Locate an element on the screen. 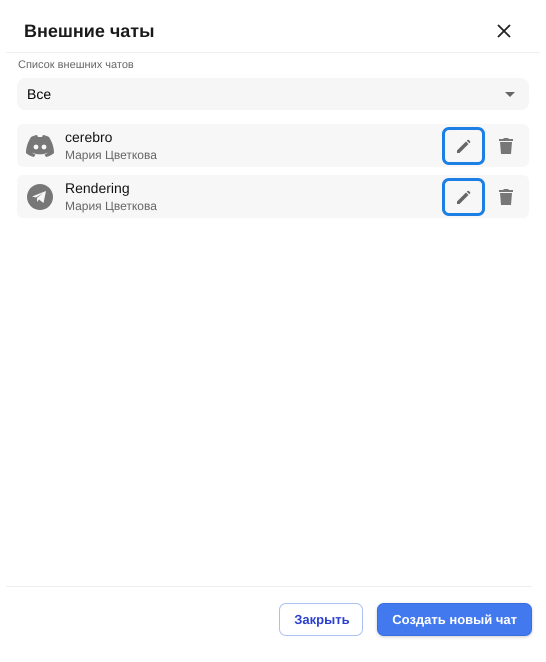 This screenshot has height=662, width=546. chat-name: cerebro is located at coordinates (89, 137).